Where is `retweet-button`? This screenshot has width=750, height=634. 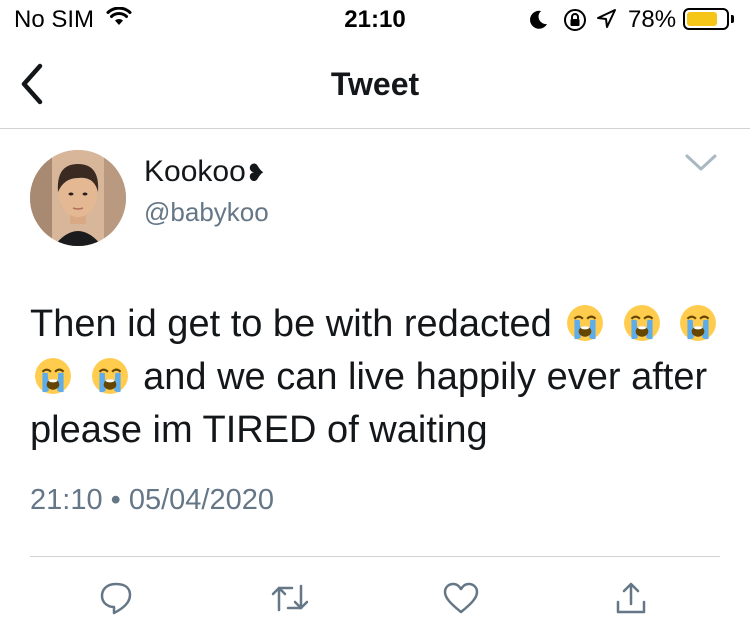 retweet-button is located at coordinates (290, 600).